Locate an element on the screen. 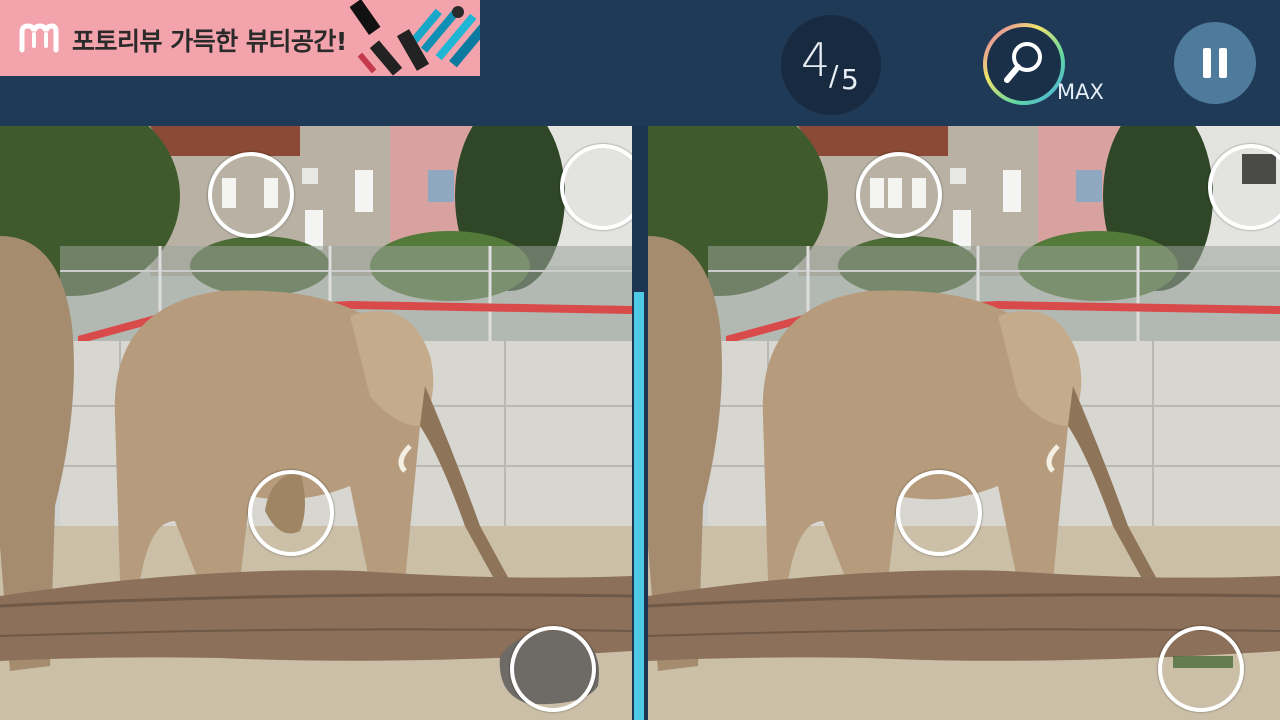 This screenshot has width=1280, height=720. ad-text: 포토리뷰 가득한 뷰티공간! is located at coordinates (209, 41).